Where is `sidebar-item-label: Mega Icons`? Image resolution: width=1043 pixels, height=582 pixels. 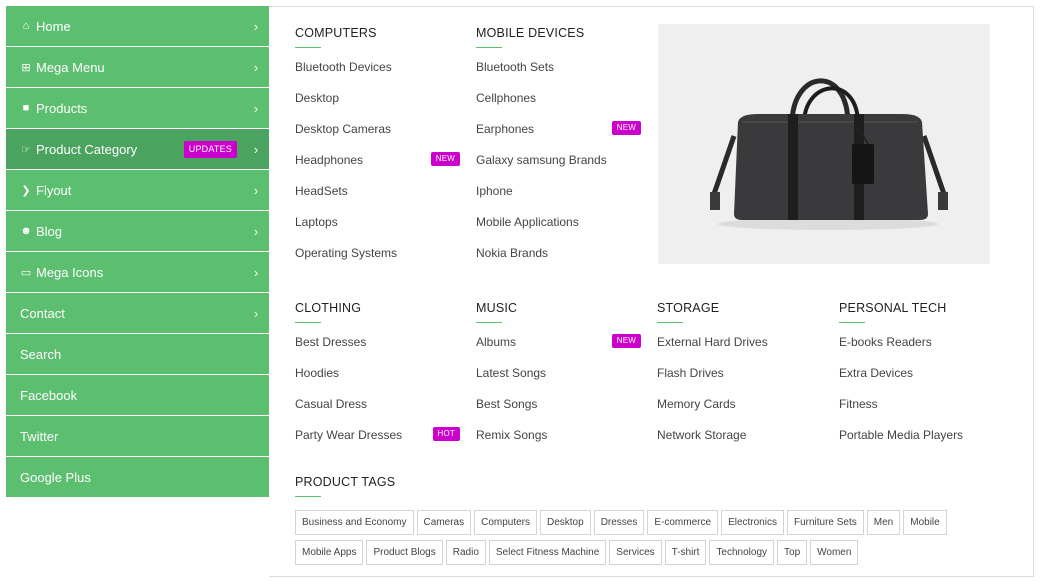
sidebar-item-label: Mega Icons is located at coordinates (70, 272).